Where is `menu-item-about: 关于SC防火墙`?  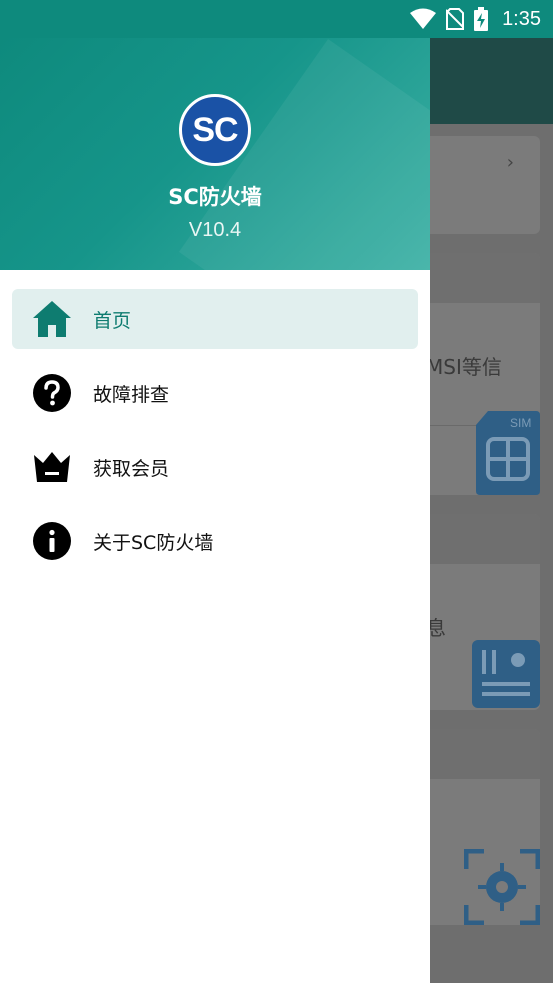
menu-item-about: 关于SC防火墙 is located at coordinates (215, 541).